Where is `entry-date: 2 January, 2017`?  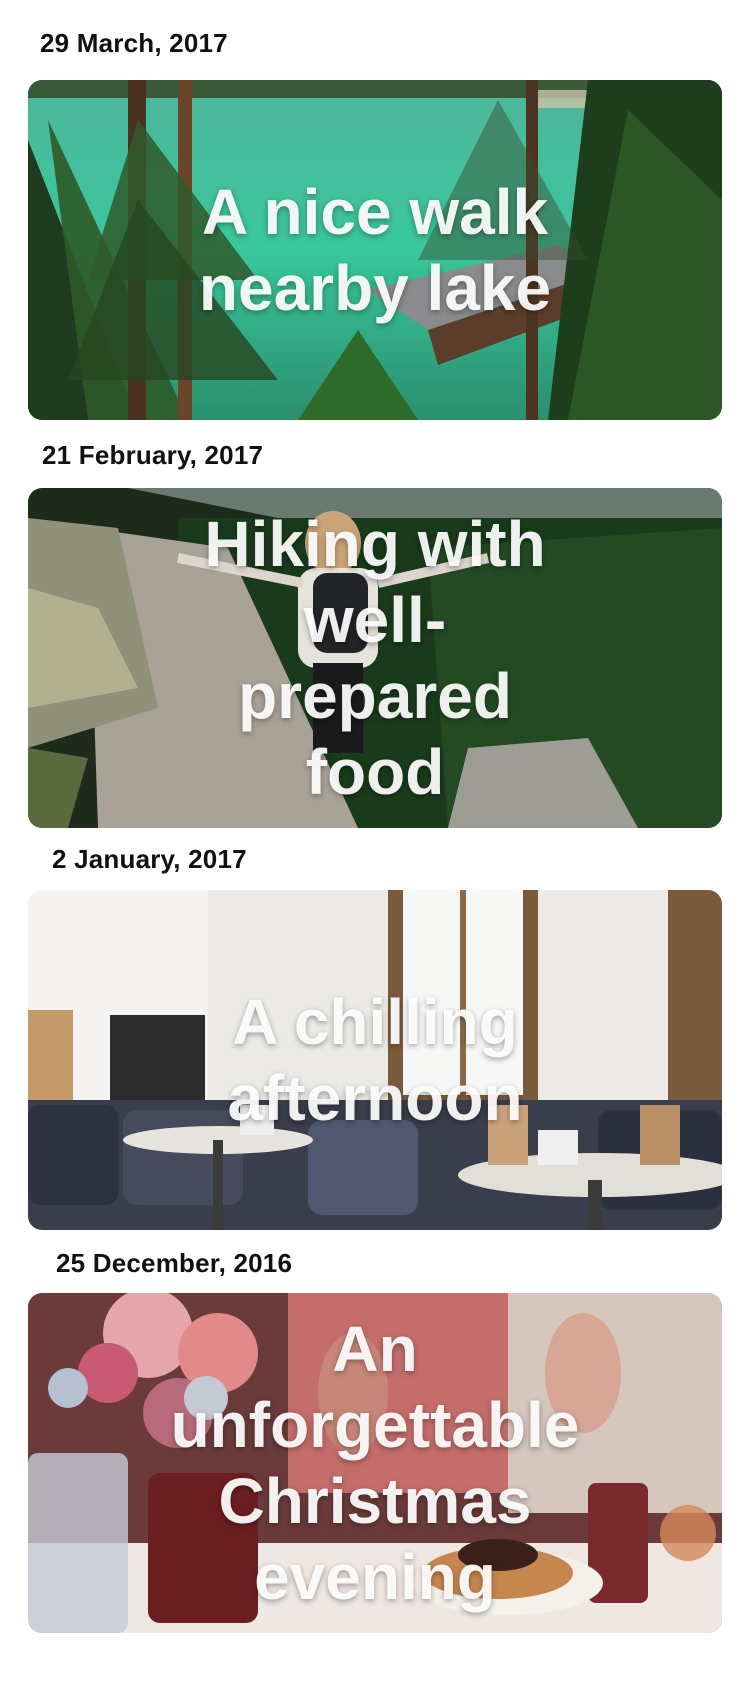 entry-date: 2 January, 2017 is located at coordinates (149, 859).